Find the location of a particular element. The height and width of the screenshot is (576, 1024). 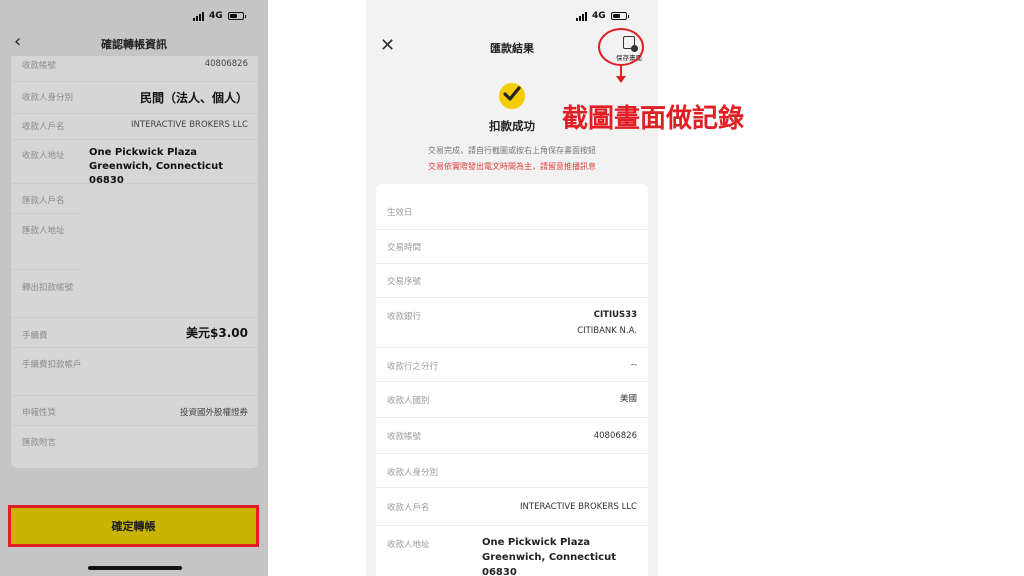

detail-row-remitter-address: 匯款人地址 is located at coordinates (134, 242).